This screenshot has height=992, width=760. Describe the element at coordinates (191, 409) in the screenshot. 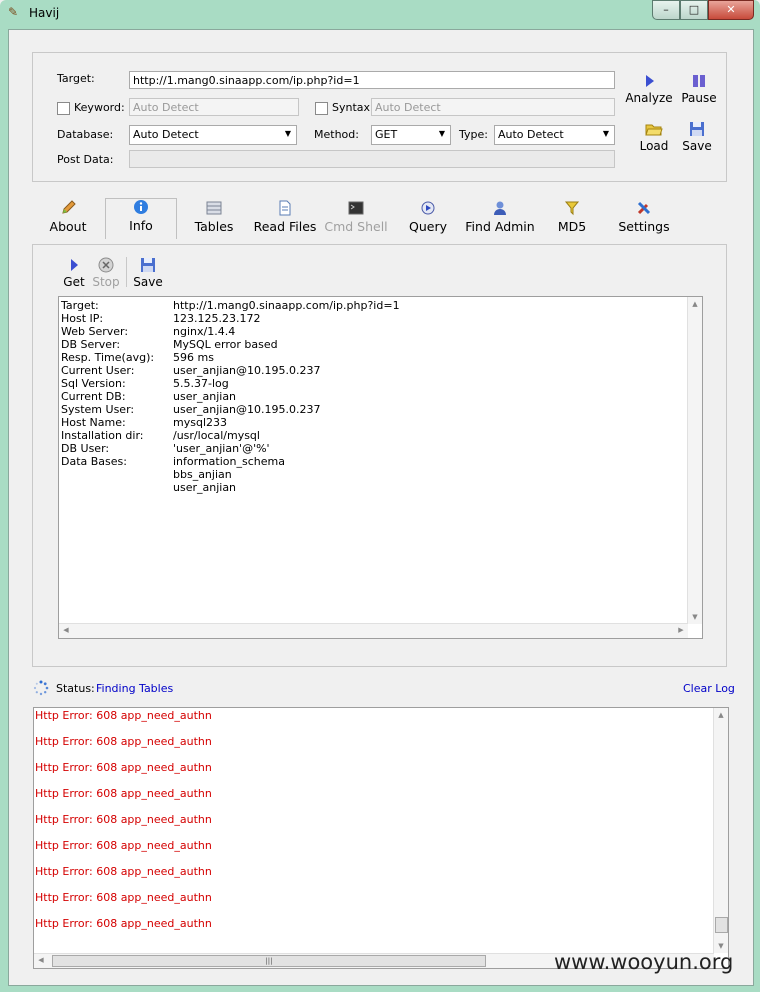

I see `info-row: System User: user_anjian@10.195.0.237` at that location.